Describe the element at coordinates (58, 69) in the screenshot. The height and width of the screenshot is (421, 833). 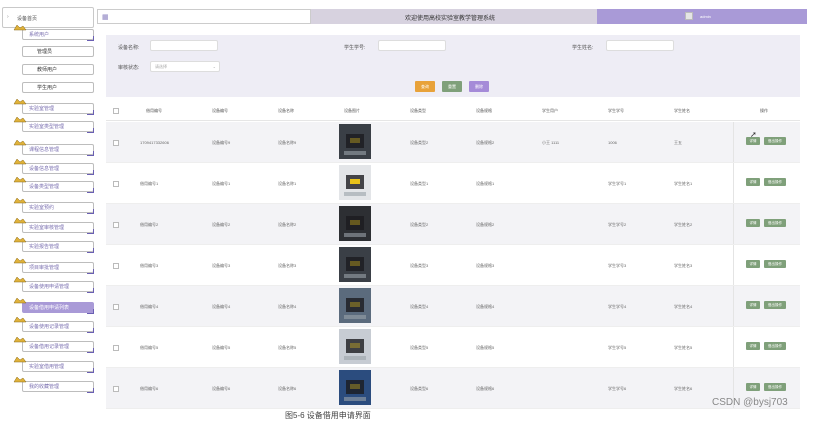
I see `sidebar-item: 教师用户` at that location.